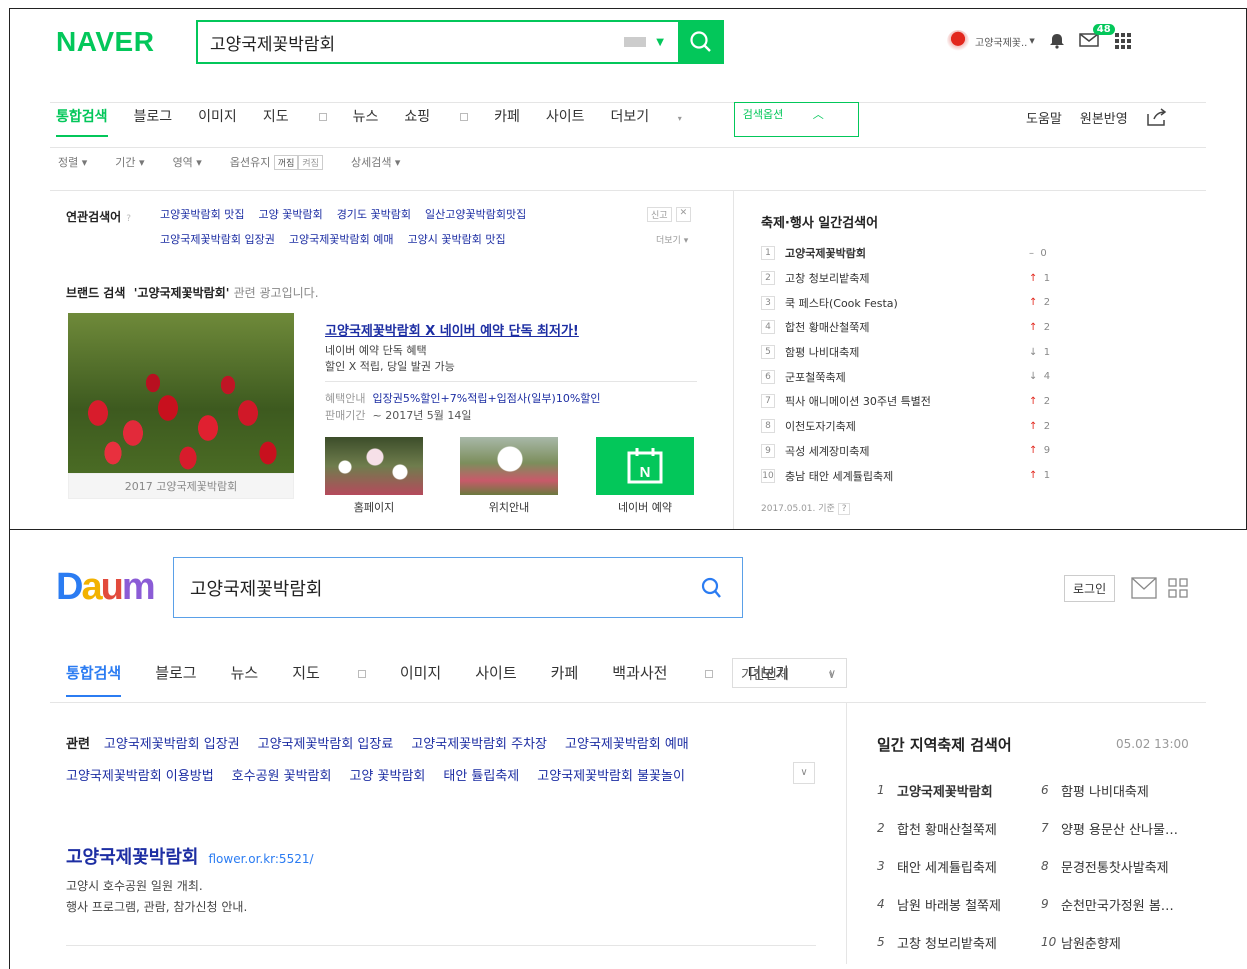 This screenshot has height=969, width=1247. I want to click on keyboard-icon, so click(635, 42).